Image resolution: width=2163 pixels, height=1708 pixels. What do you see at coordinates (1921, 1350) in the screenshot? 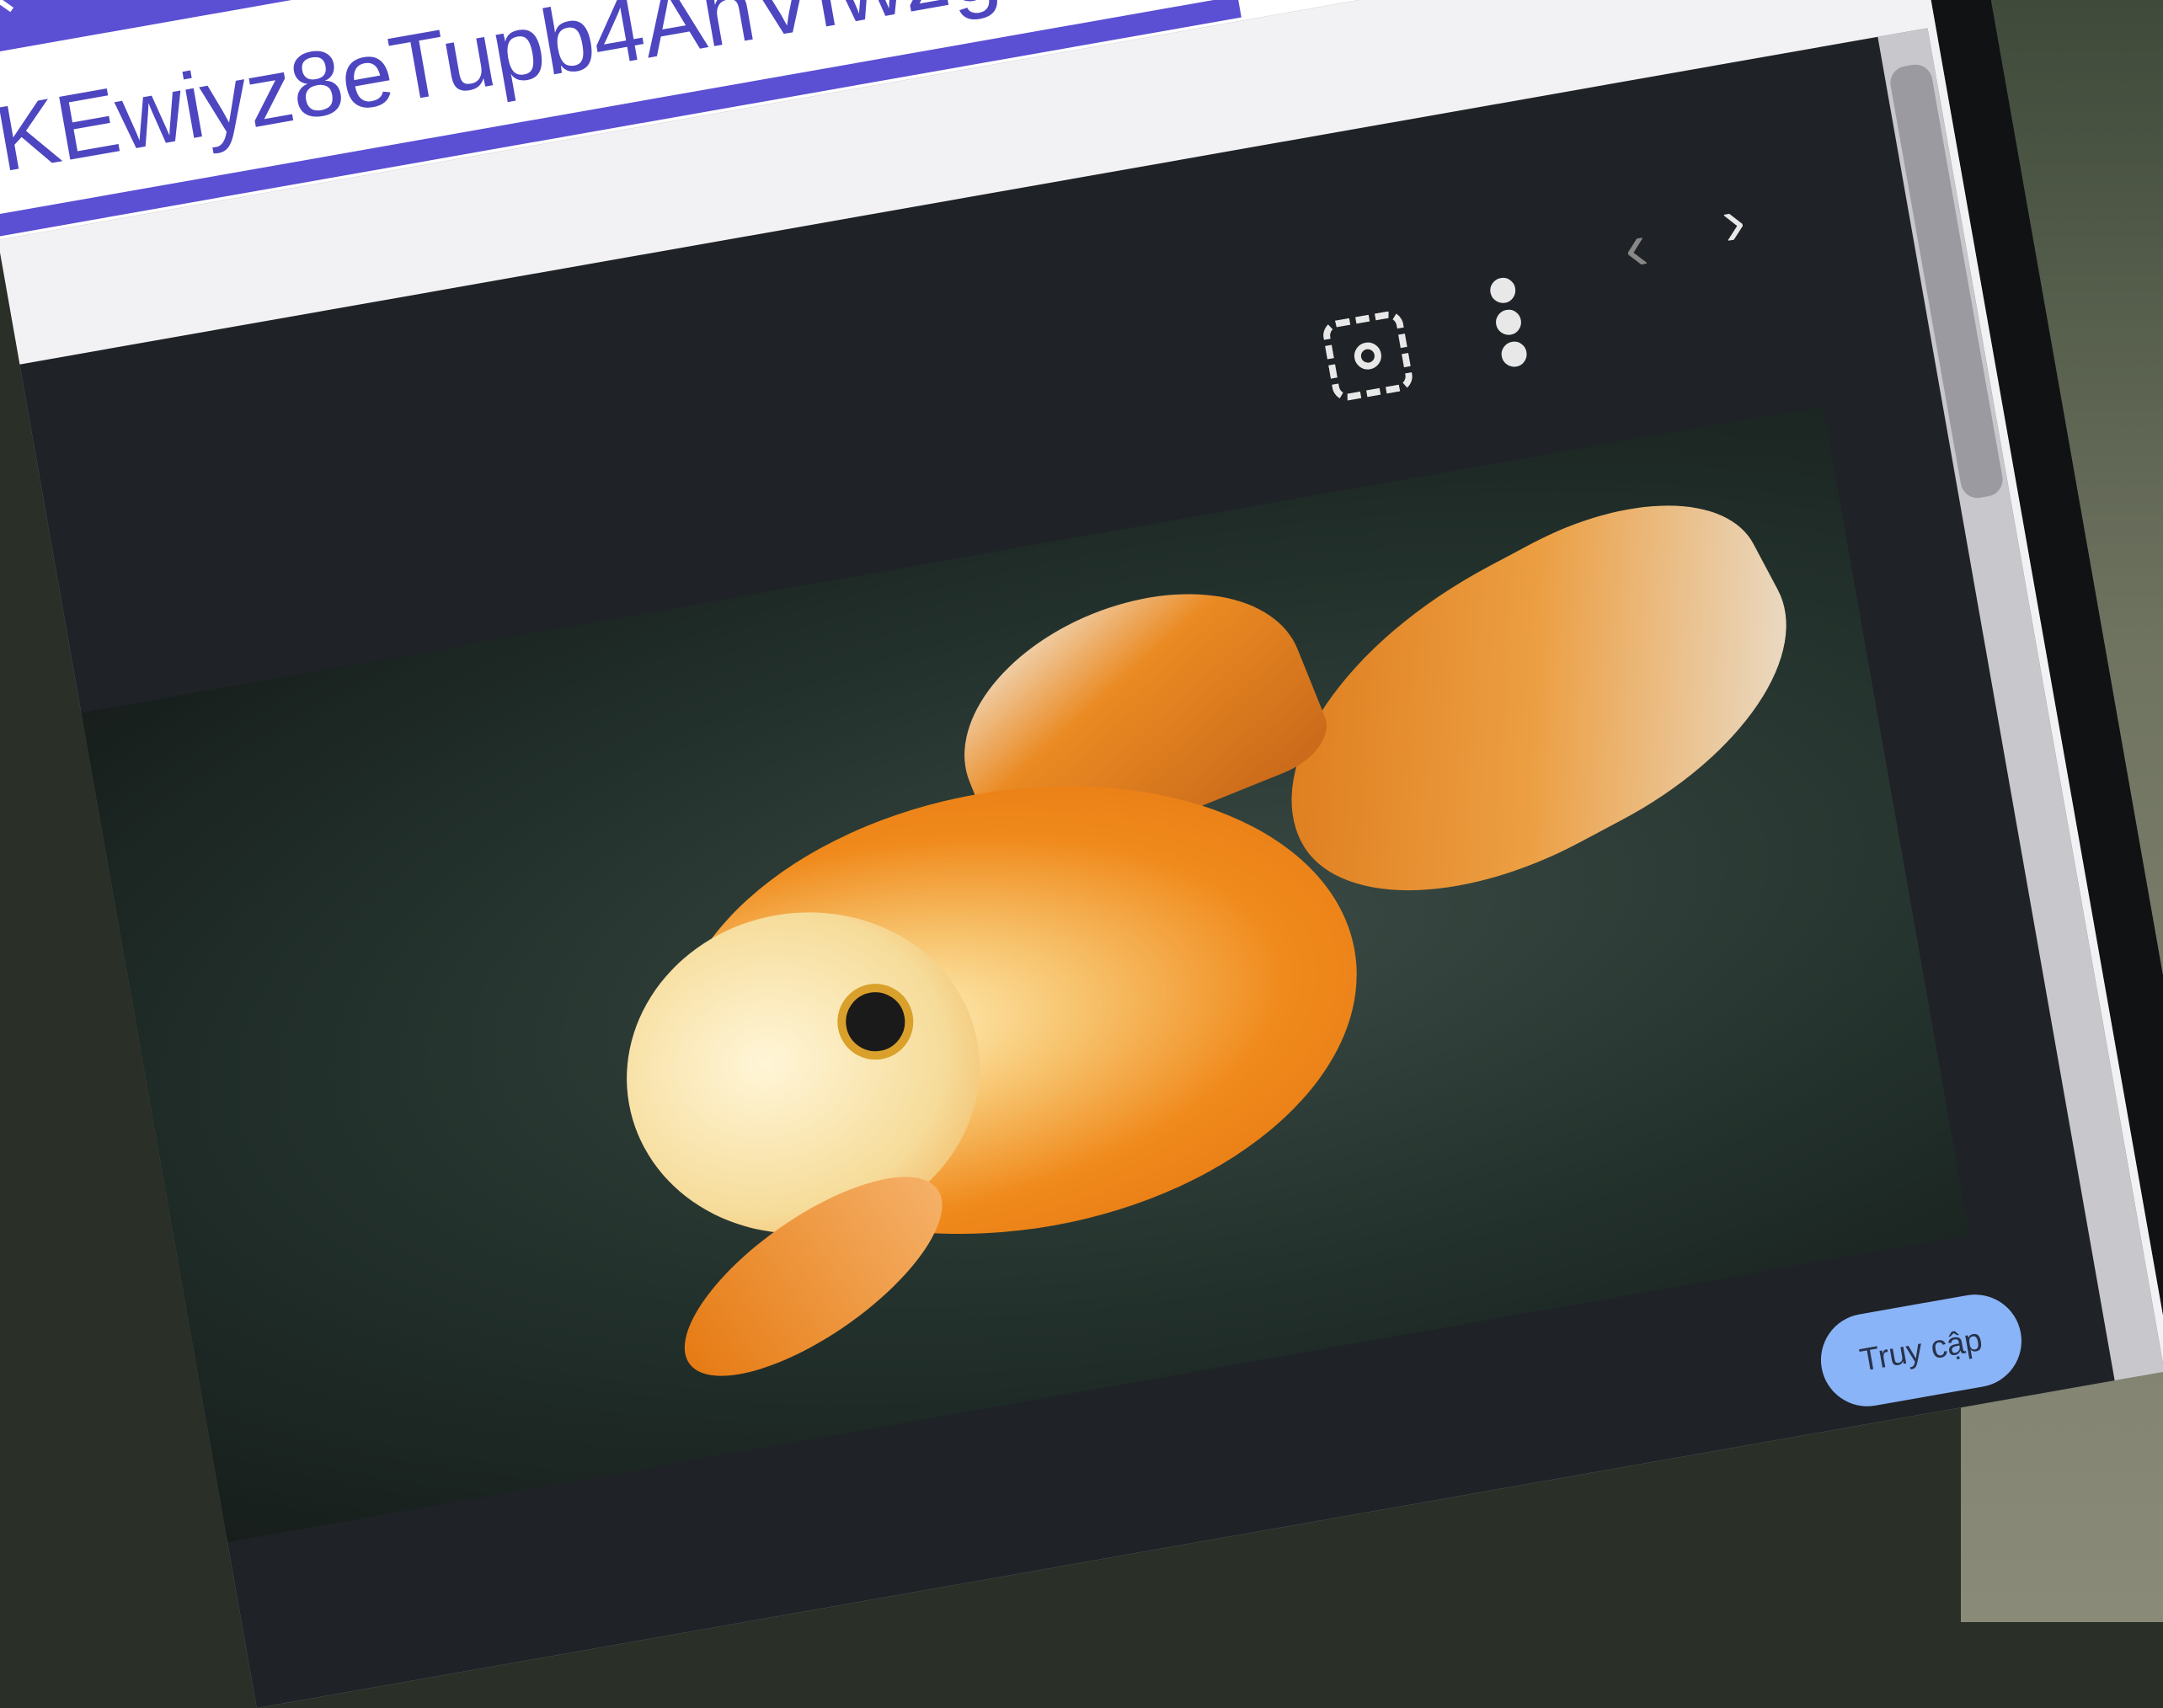
I see `visit-button: Truy cập` at bounding box center [1921, 1350].